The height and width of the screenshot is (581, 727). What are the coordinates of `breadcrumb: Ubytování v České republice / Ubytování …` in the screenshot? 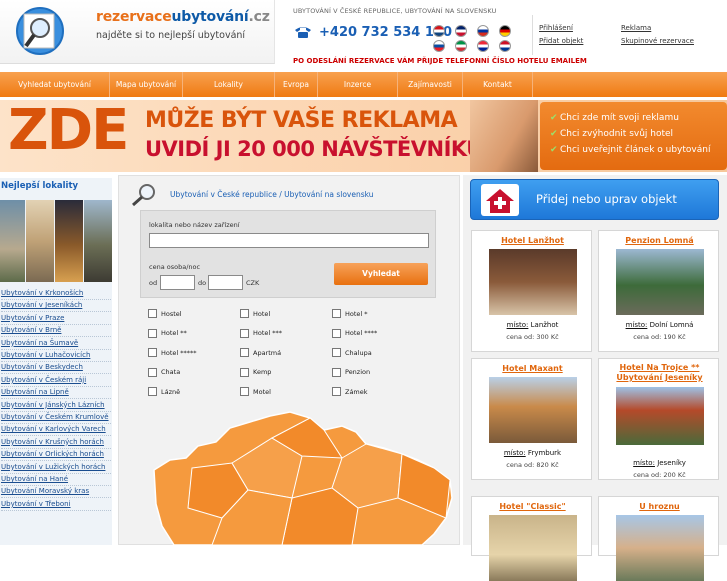 It's located at (272, 194).